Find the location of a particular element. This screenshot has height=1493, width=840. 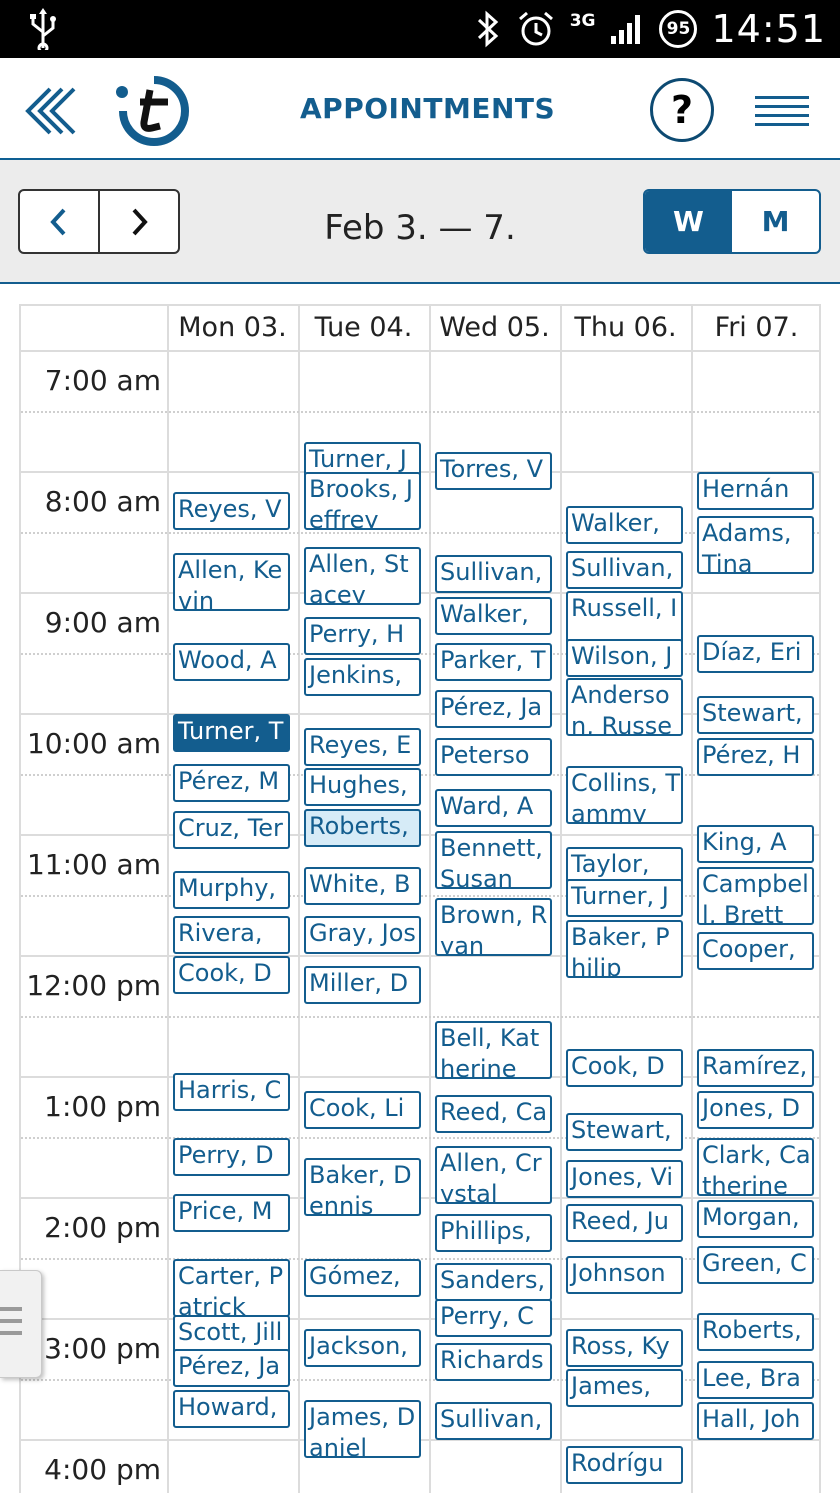

month-view-button: M is located at coordinates (775, 221).